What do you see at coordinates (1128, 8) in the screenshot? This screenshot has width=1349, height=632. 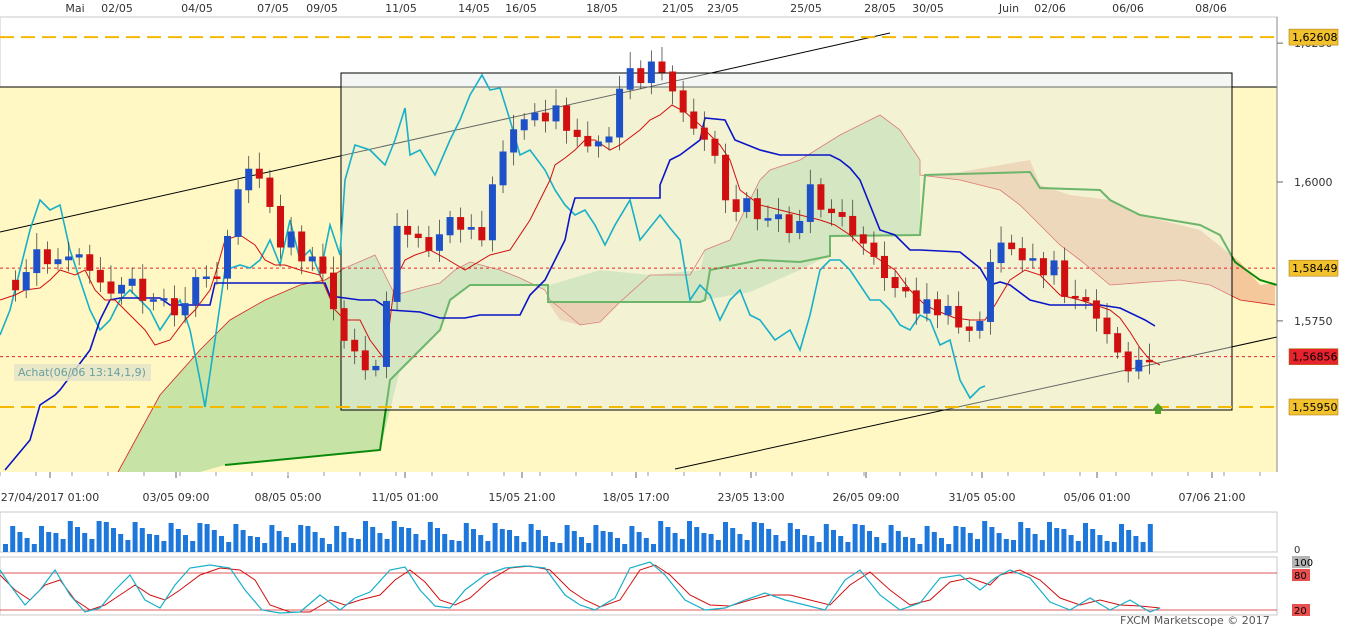 I see `top-date-label: 06/06` at bounding box center [1128, 8].